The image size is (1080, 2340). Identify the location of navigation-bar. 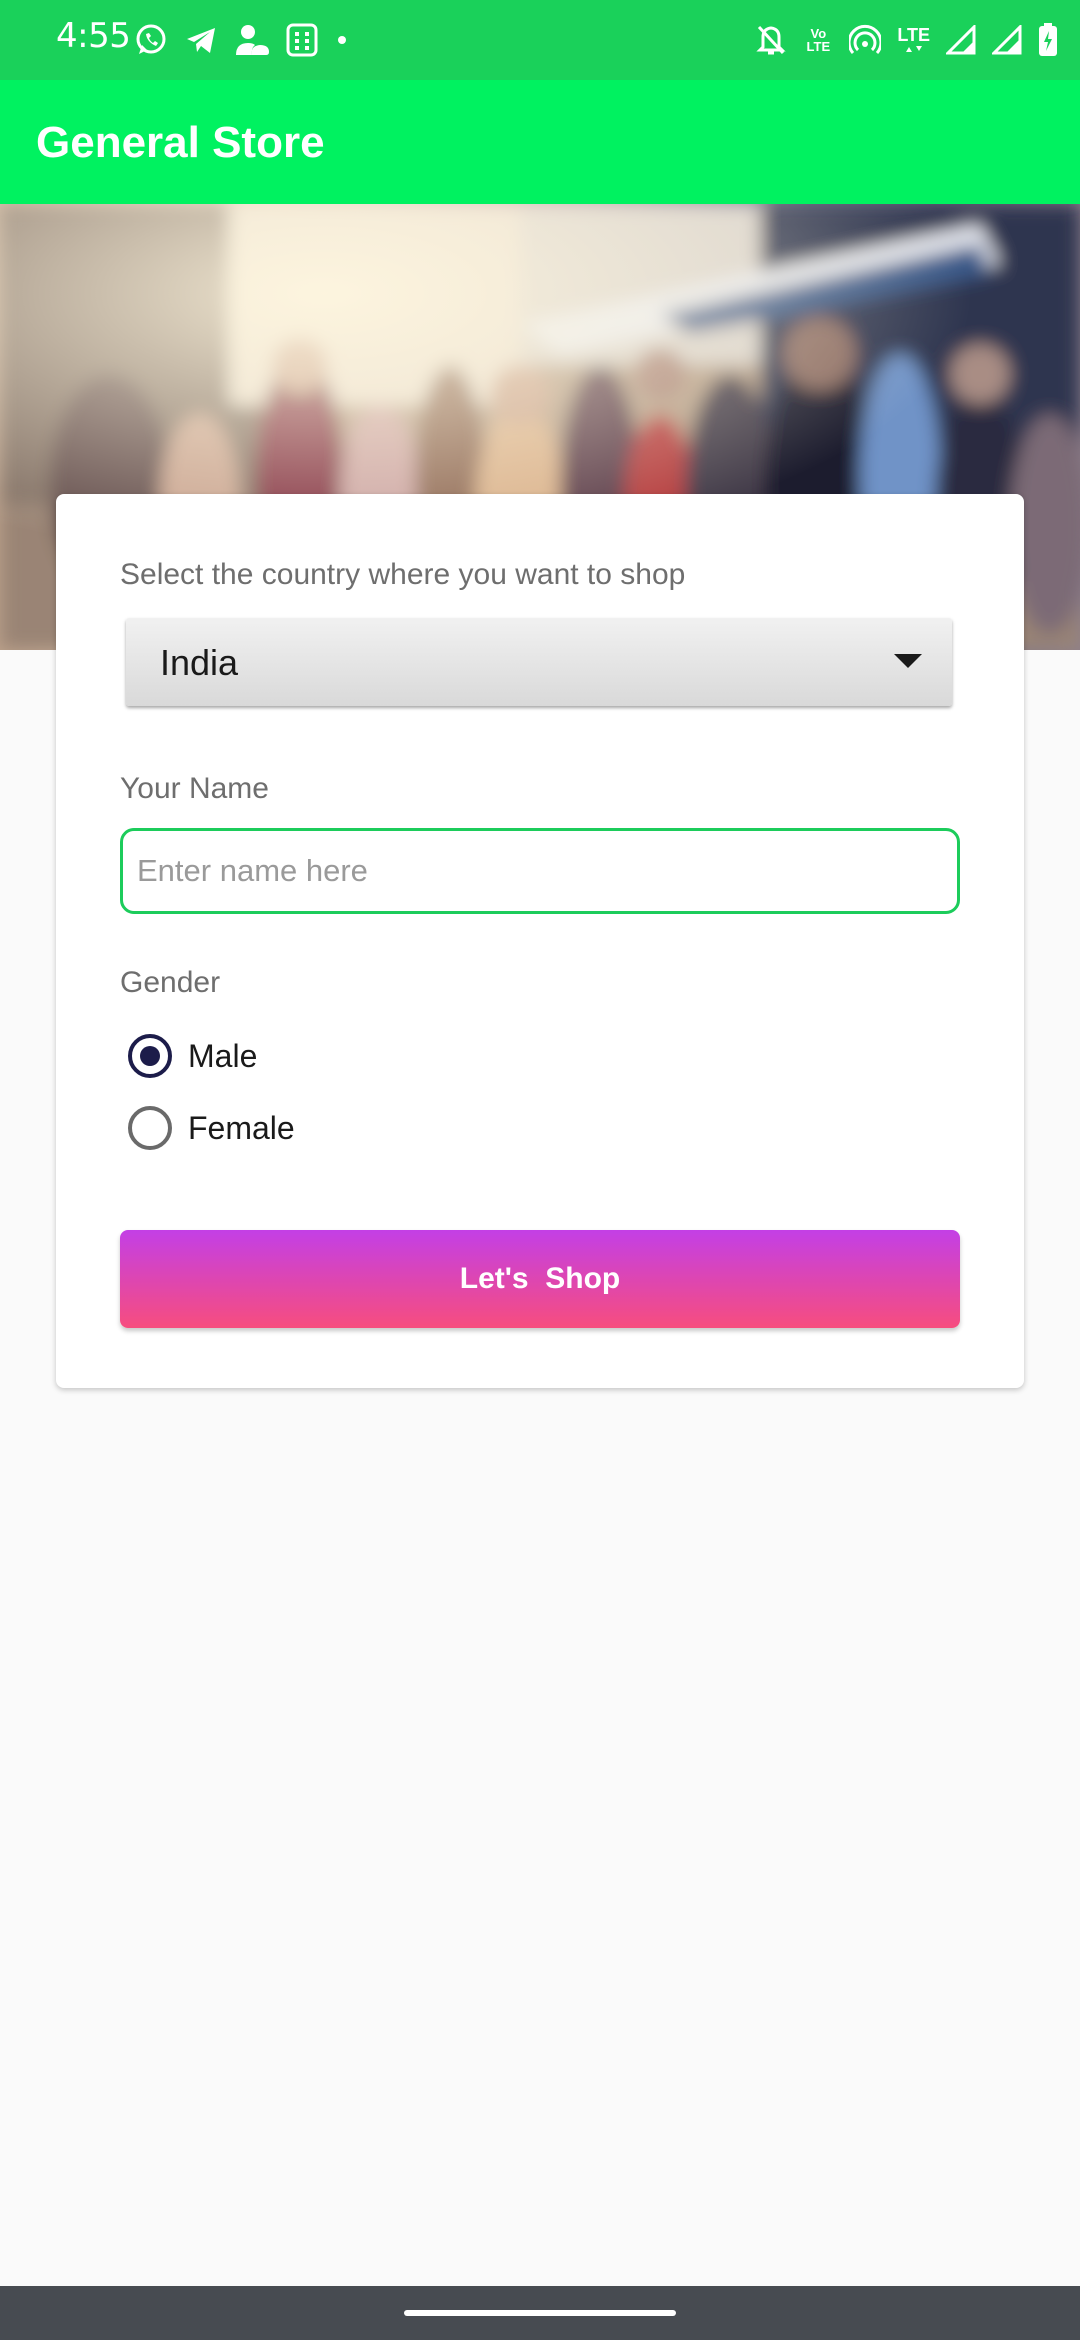
(540, 2313).